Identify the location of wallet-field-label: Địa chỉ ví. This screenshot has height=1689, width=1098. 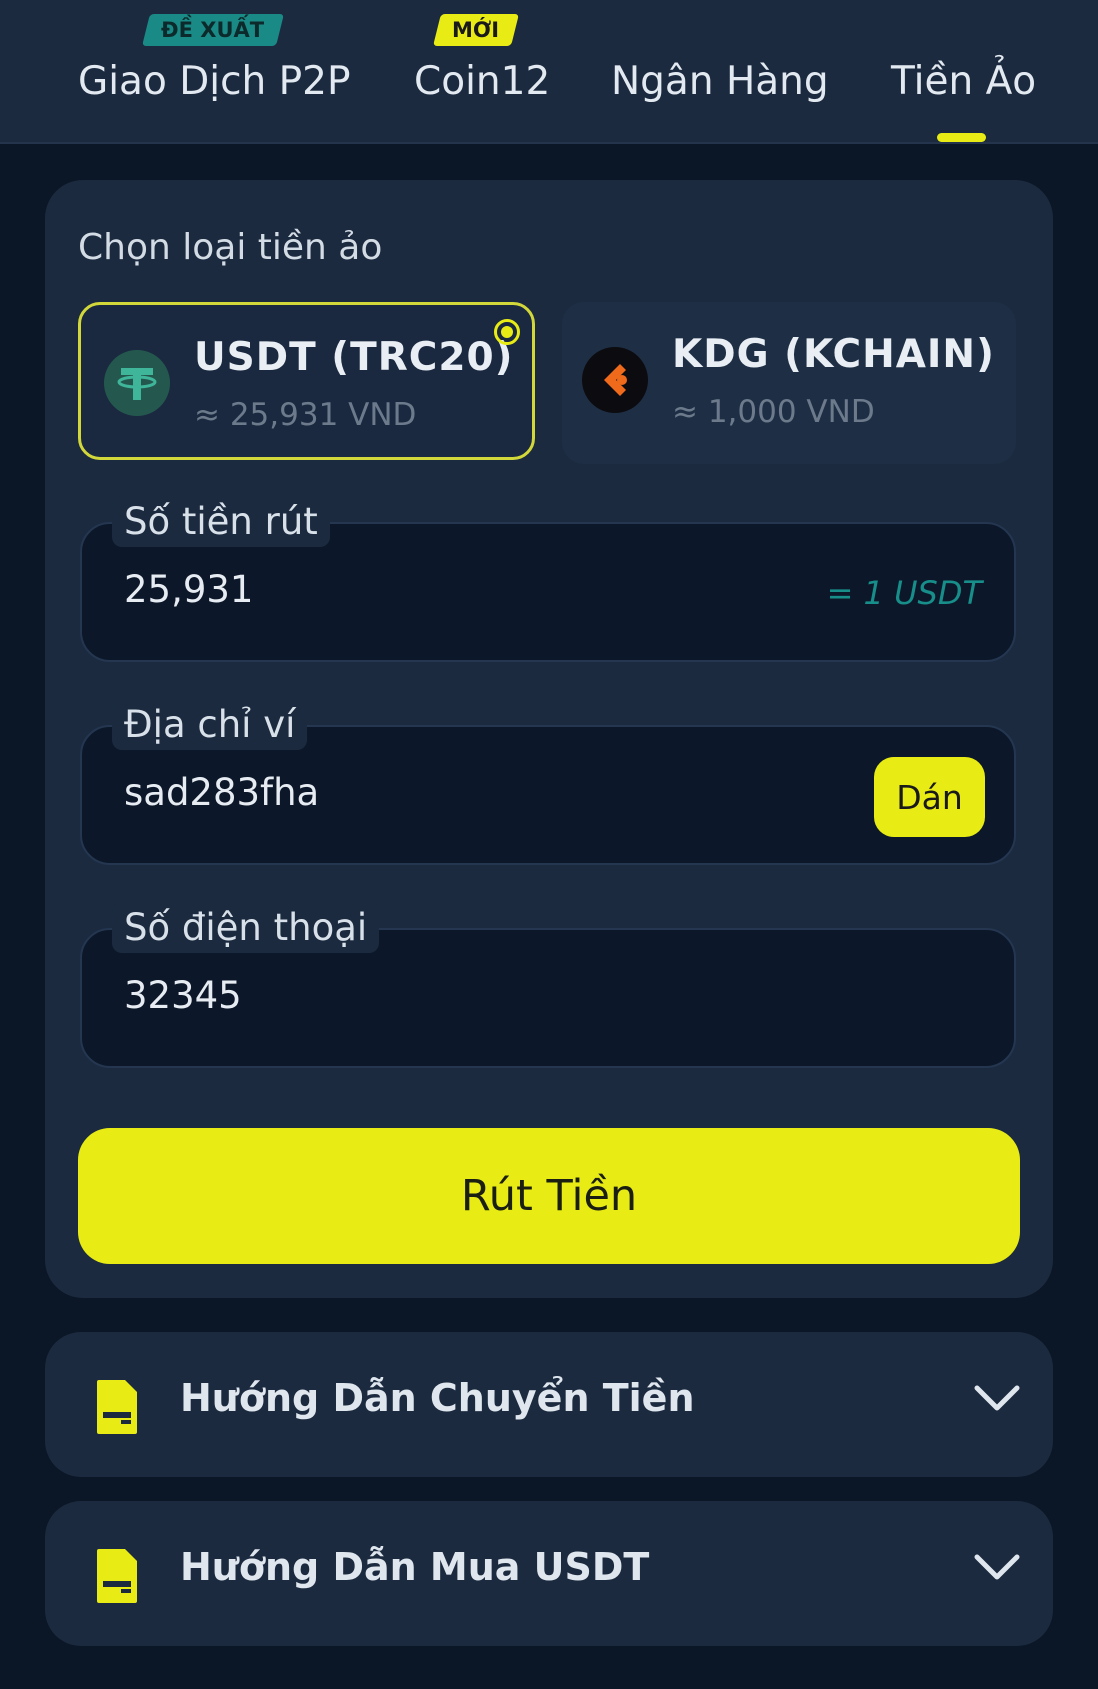
(210, 725).